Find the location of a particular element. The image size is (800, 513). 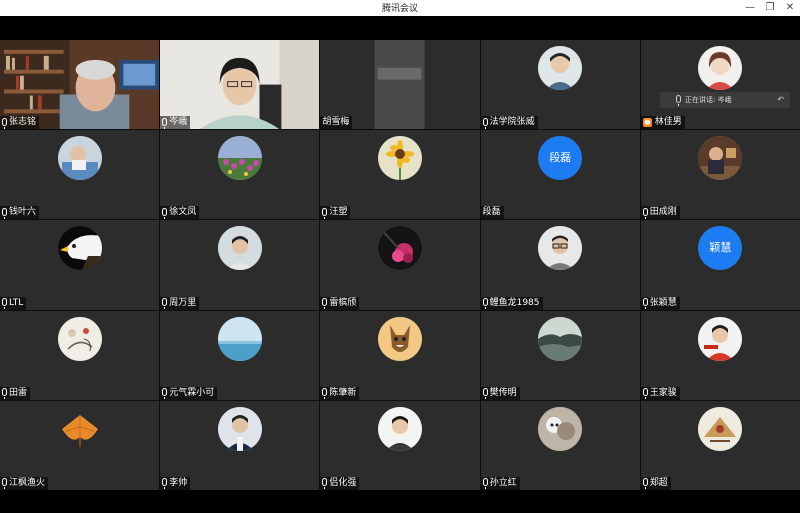

participant-tile: 田成刚 is located at coordinates (720, 175).